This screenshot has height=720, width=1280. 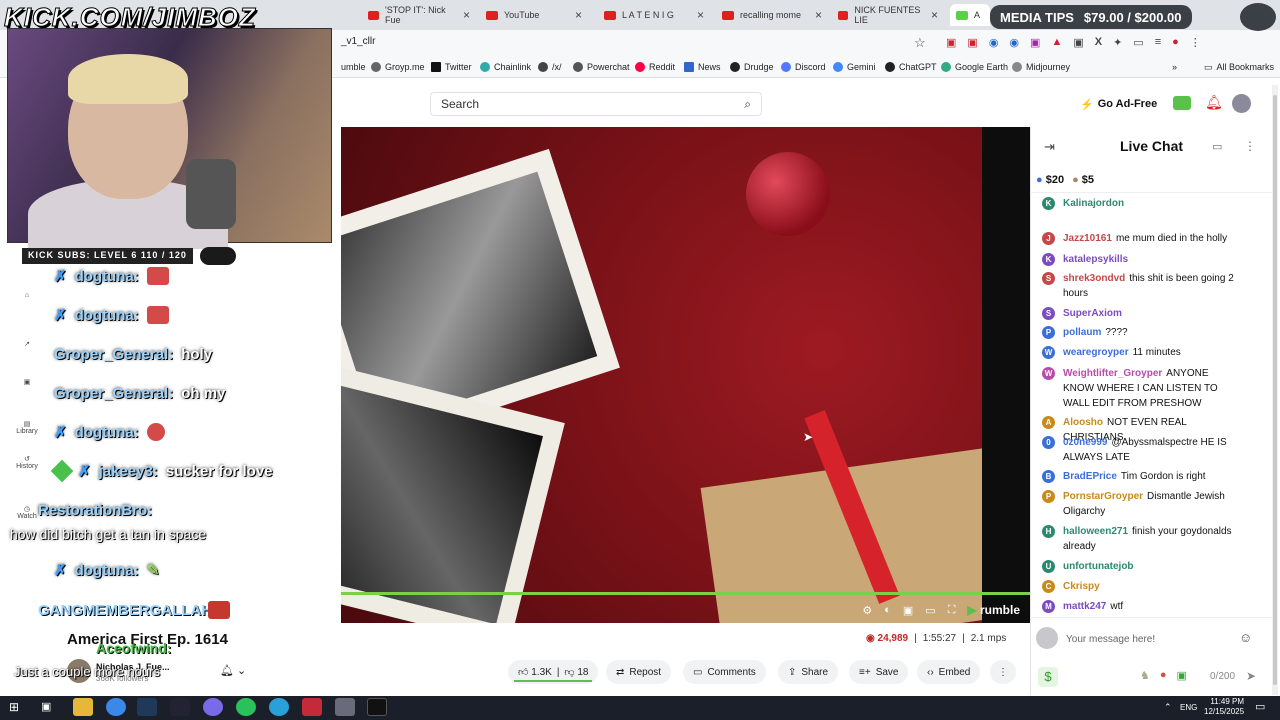 I want to click on extension-icon: ▲, so click(x=1056, y=42).